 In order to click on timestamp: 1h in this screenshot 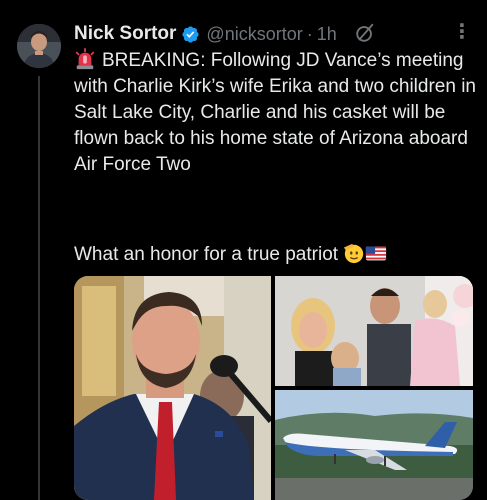, I will do `click(327, 34)`.